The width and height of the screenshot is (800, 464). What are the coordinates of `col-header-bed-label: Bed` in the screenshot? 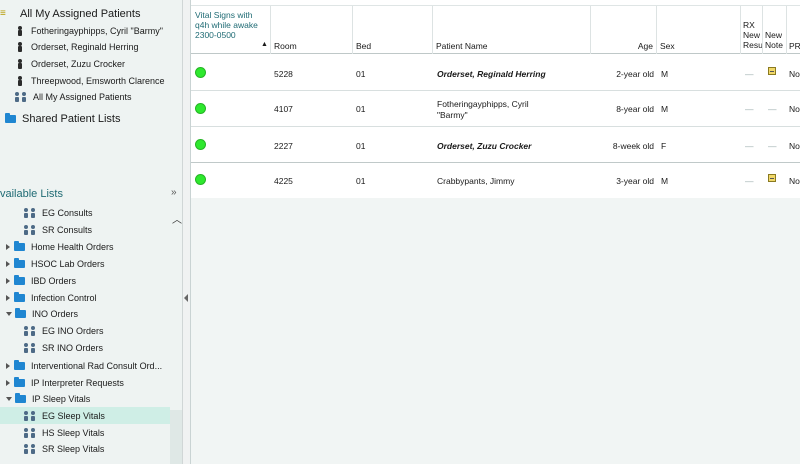 It's located at (364, 46).